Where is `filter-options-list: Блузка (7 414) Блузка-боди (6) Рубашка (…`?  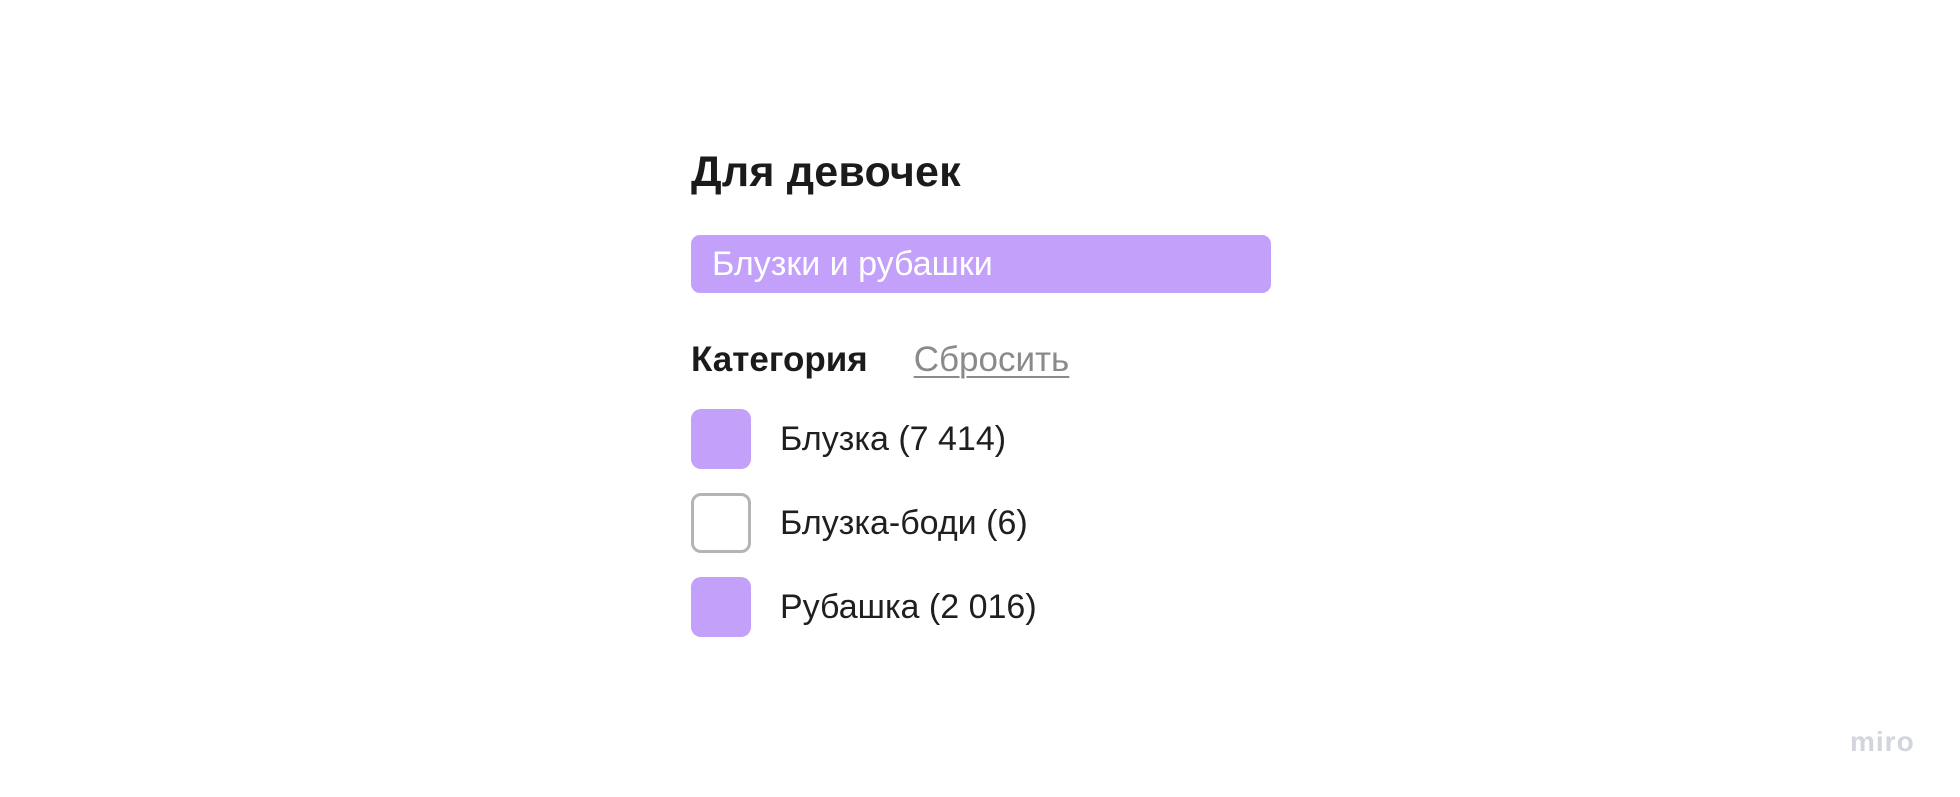
filter-options-list: Блузка (7 414) Блузка-боди (6) Рубашка (… is located at coordinates (981, 523).